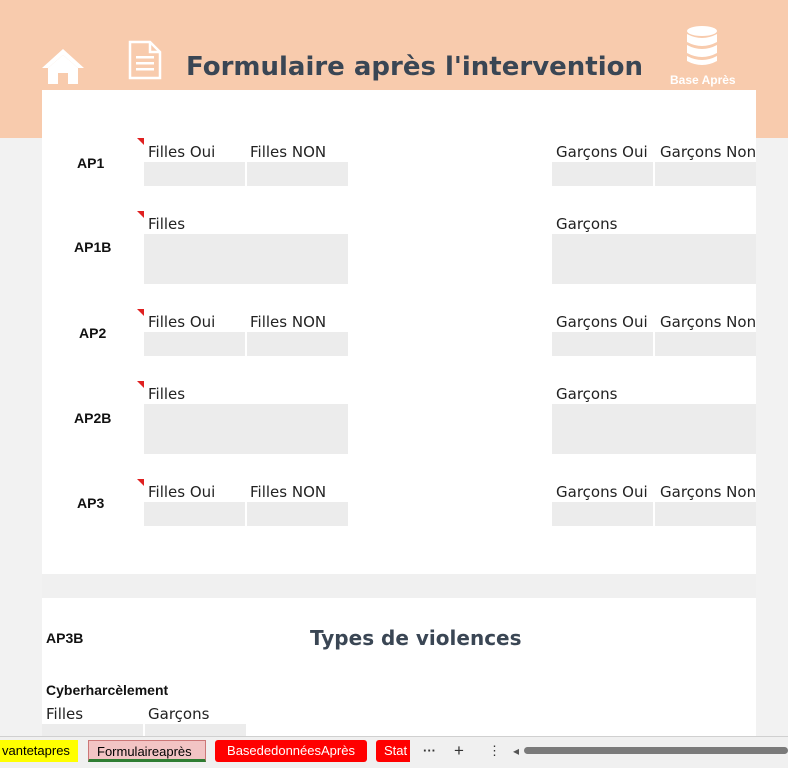  What do you see at coordinates (458, 751) in the screenshot?
I see `add-sheet-button: +` at bounding box center [458, 751].